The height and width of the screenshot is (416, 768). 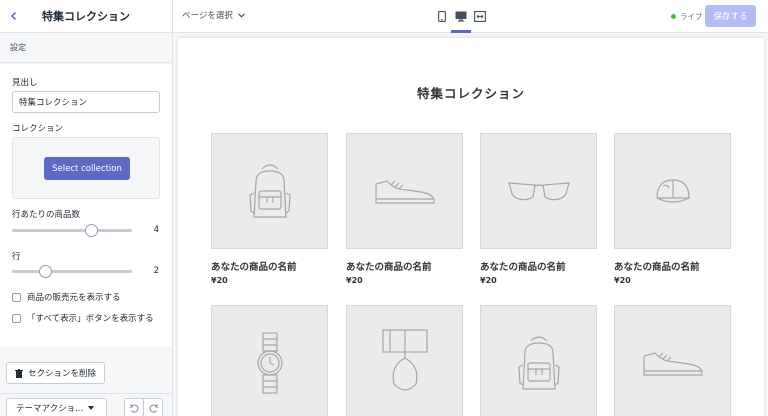 What do you see at coordinates (16, 318) in the screenshot?
I see `show-view-all-checkbox` at bounding box center [16, 318].